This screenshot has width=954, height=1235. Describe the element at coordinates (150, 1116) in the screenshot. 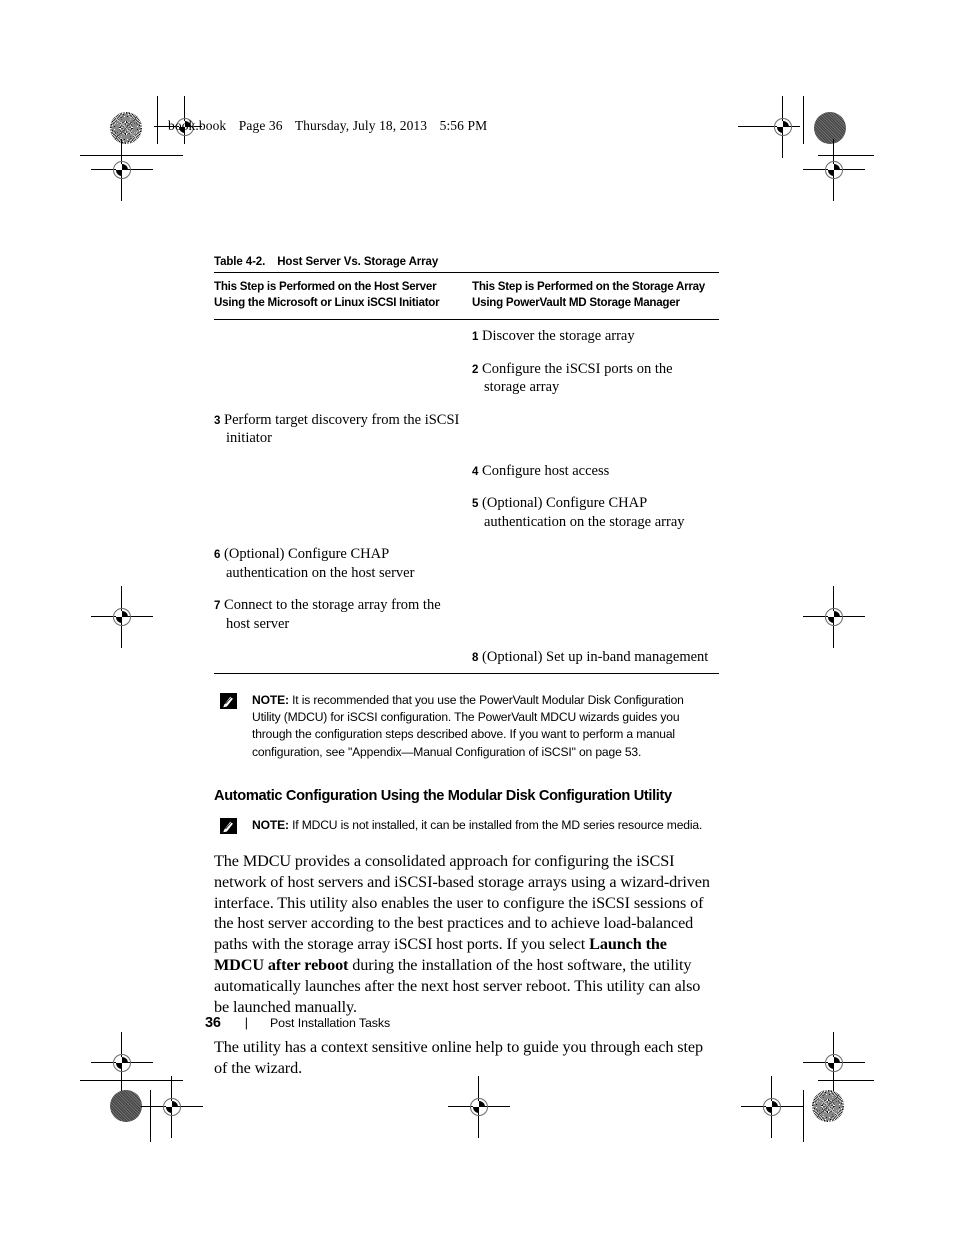

I see `trim-rule-bottom-left-vertical` at that location.